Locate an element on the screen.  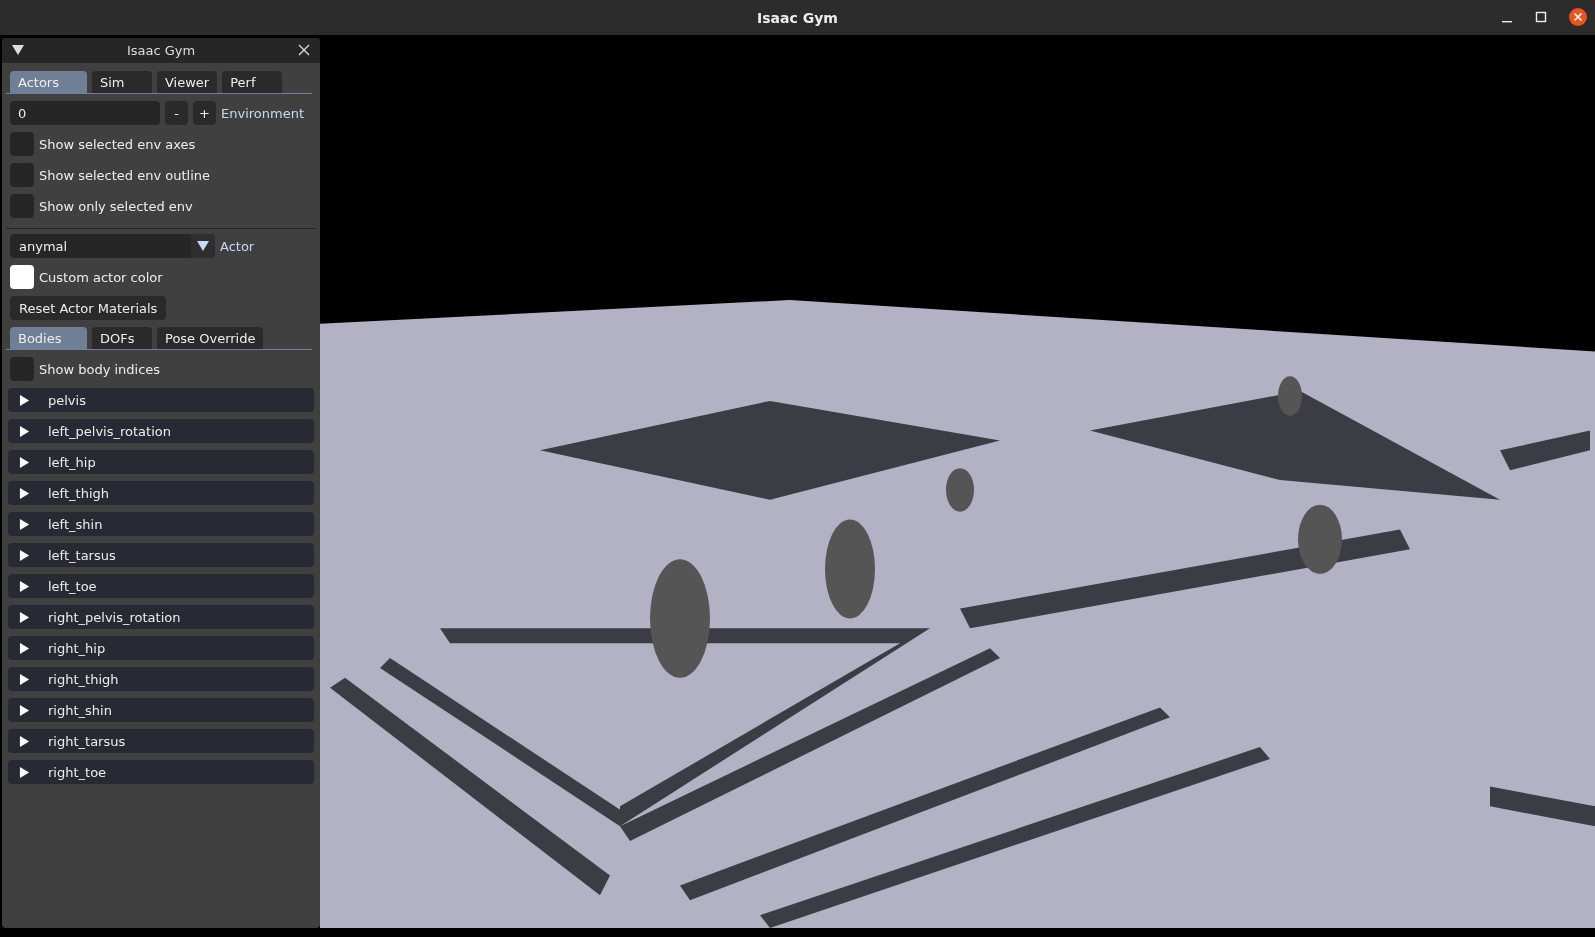
maximize-icon is located at coordinates (1541, 17).